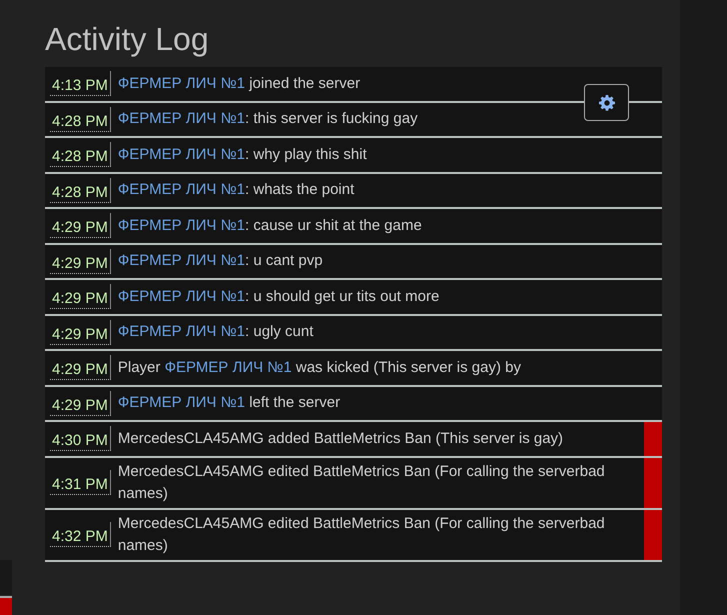 This screenshot has width=727, height=615. Describe the element at coordinates (269, 226) in the screenshot. I see `log-message: ФЕРМЕР ЛИЧ №1: cause ur shit at the game` at that location.